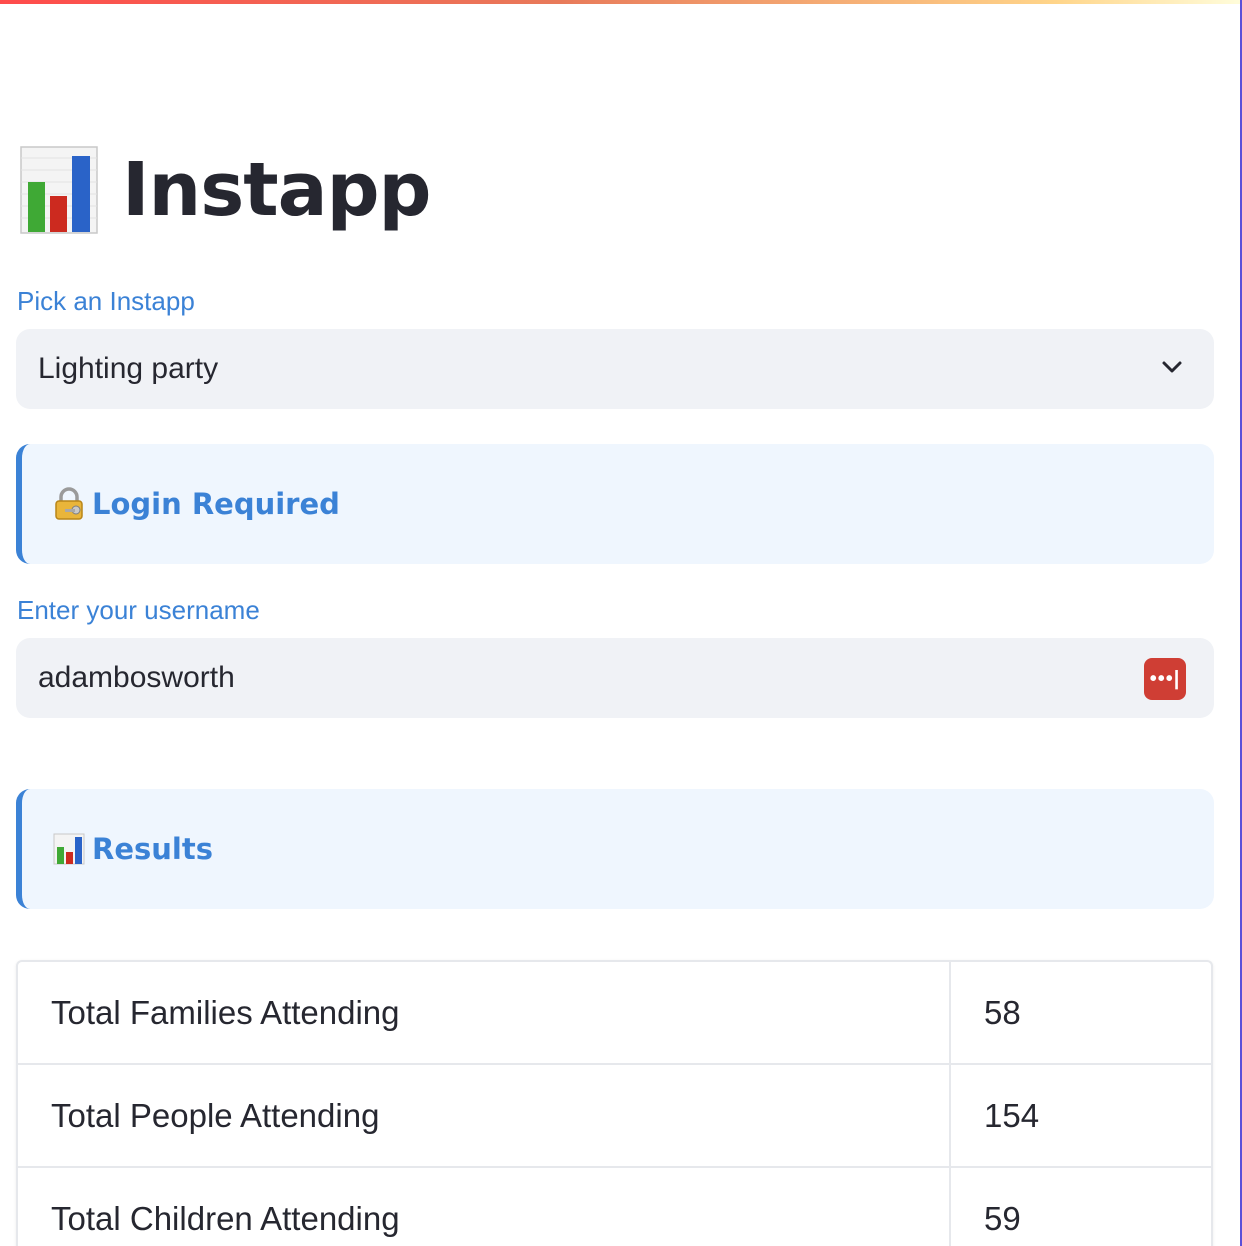  What do you see at coordinates (1012, 1115) in the screenshot?
I see `row-value: 154` at bounding box center [1012, 1115].